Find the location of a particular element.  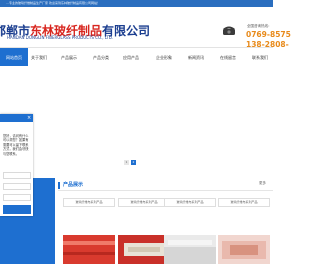

top-strip-text: …专业的玻璃纤维制品生产厂家 欢迎来到东林玻纤制品有限公司网站！ is located at coordinates (53, 3).